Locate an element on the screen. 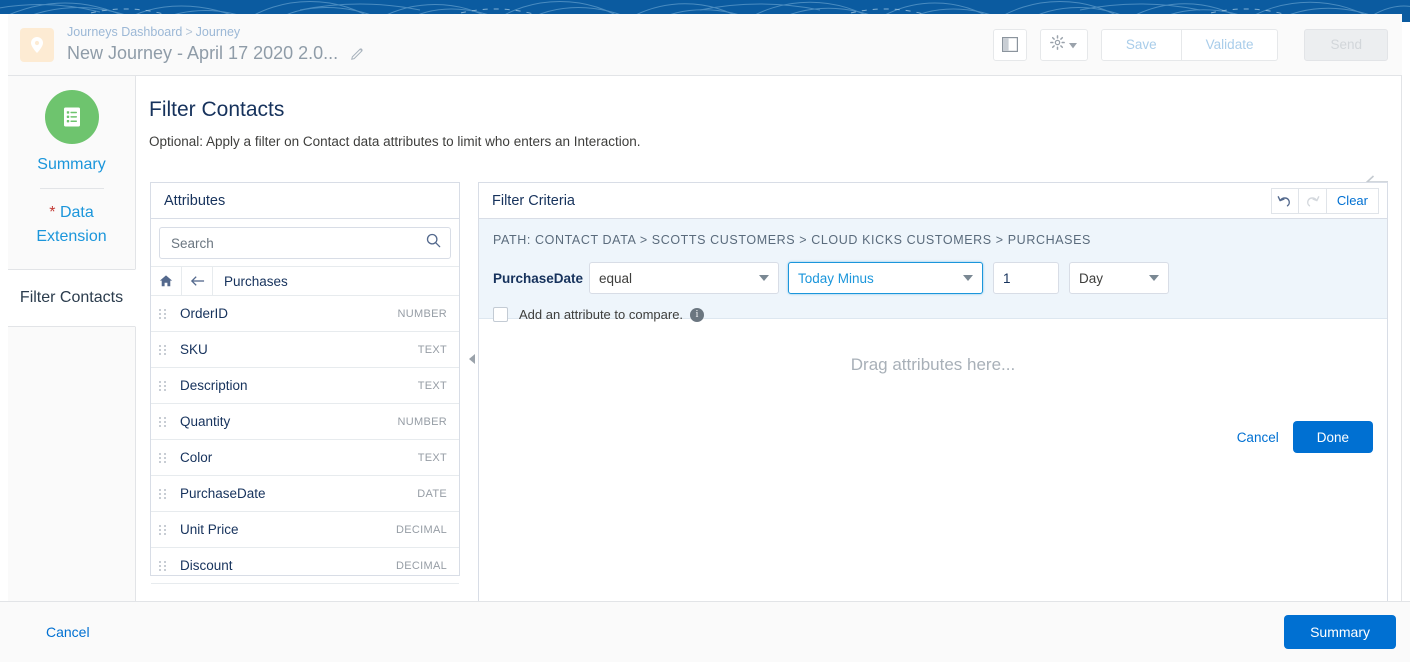 The height and width of the screenshot is (662, 1410). list-item-label: Unit Price is located at coordinates (209, 529).